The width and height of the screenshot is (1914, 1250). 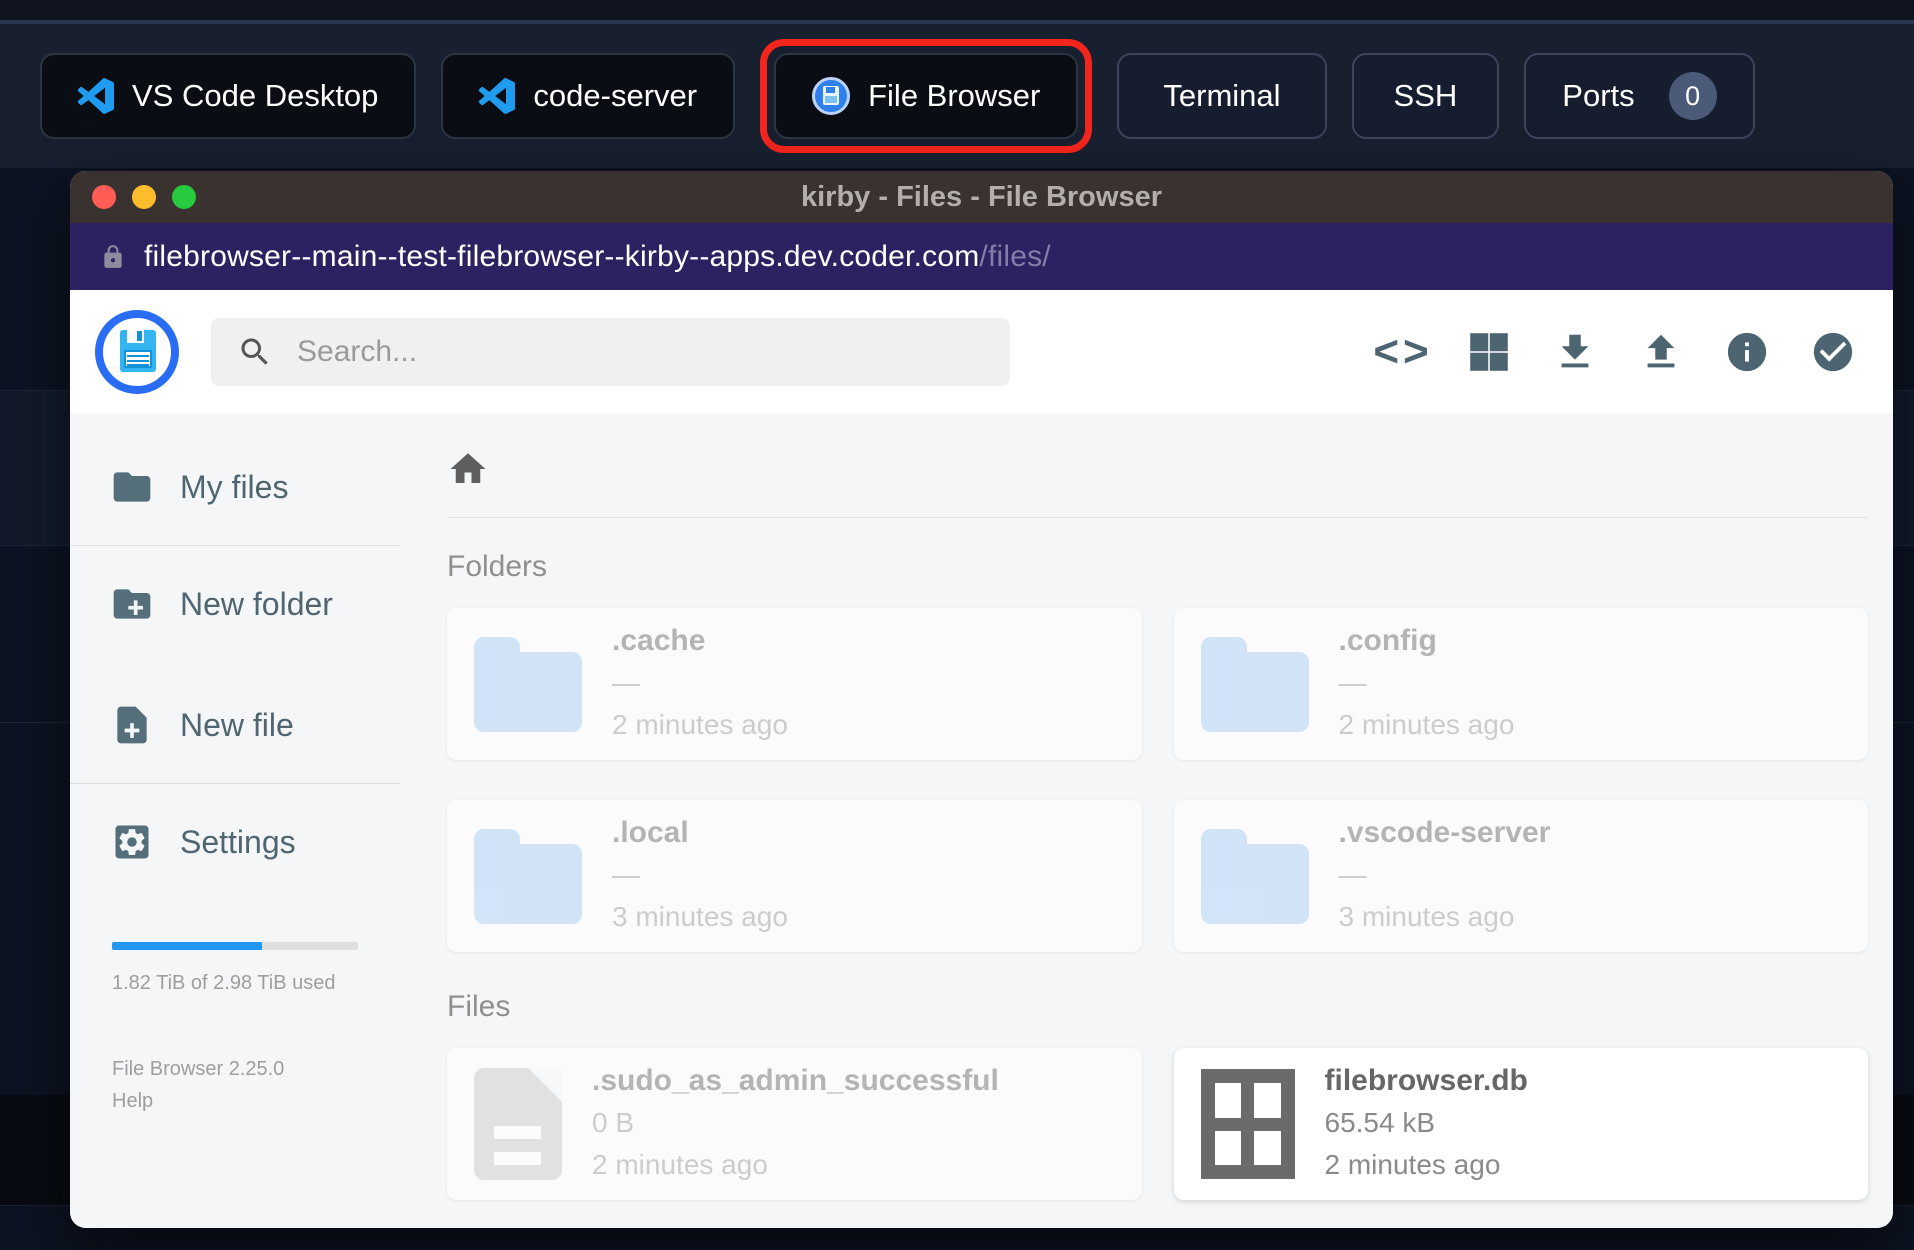 What do you see at coordinates (113, 256) in the screenshot?
I see `lock-icon` at bounding box center [113, 256].